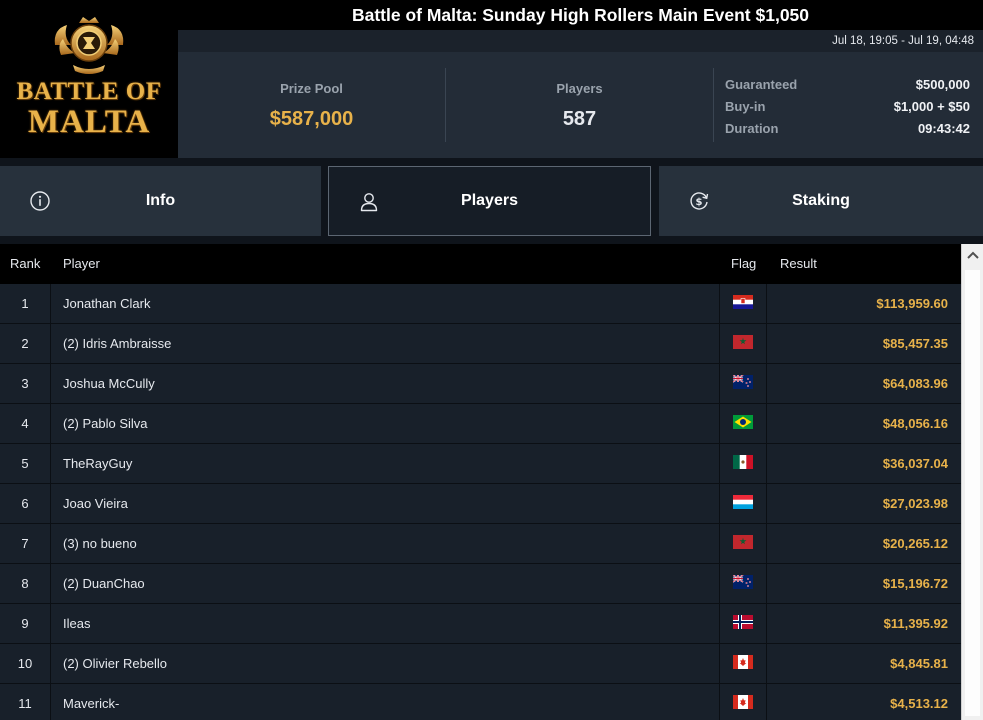 The width and height of the screenshot is (983, 720). I want to click on duration-value: 09:43:42, so click(943, 128).